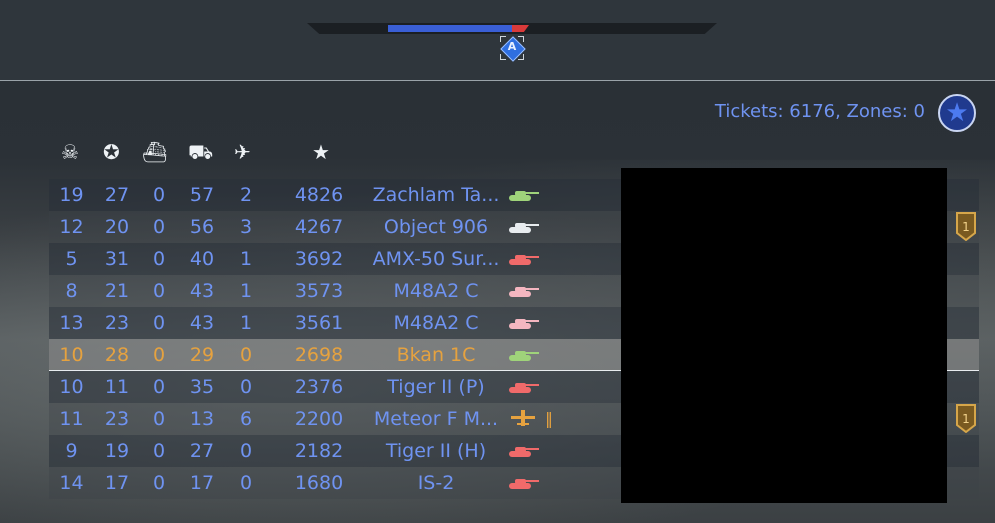 The image size is (995, 523). I want to click on ally-score-fill, so click(452, 28).